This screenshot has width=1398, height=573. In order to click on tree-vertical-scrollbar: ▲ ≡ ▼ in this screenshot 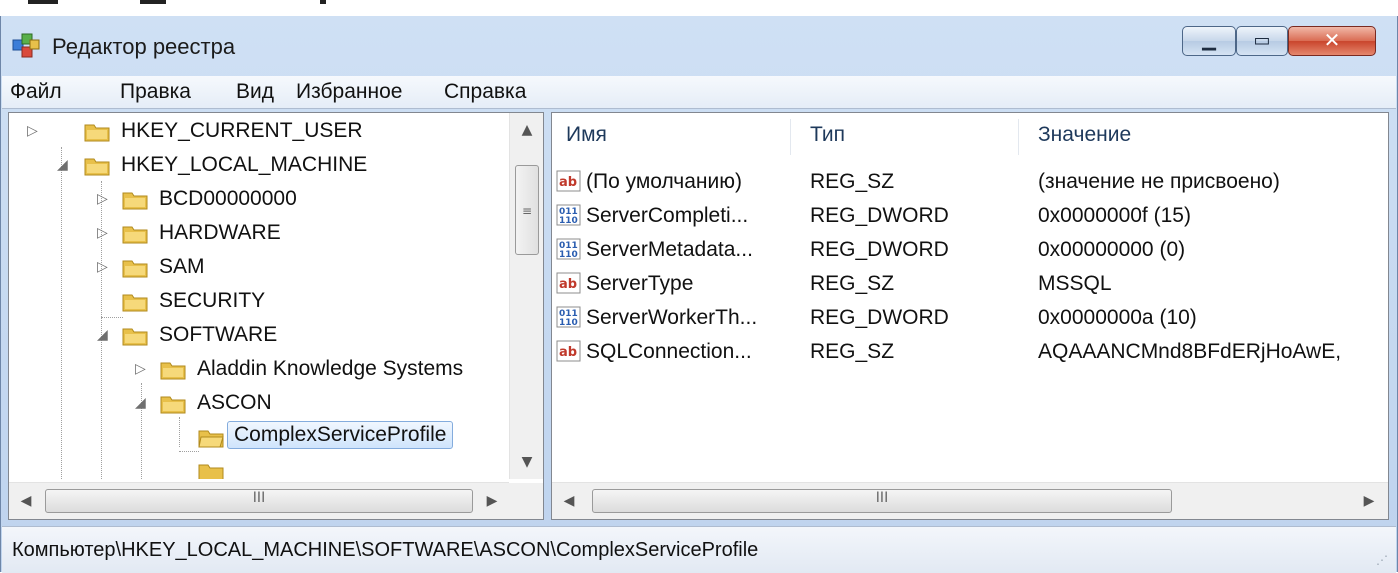, I will do `click(526, 296)`.